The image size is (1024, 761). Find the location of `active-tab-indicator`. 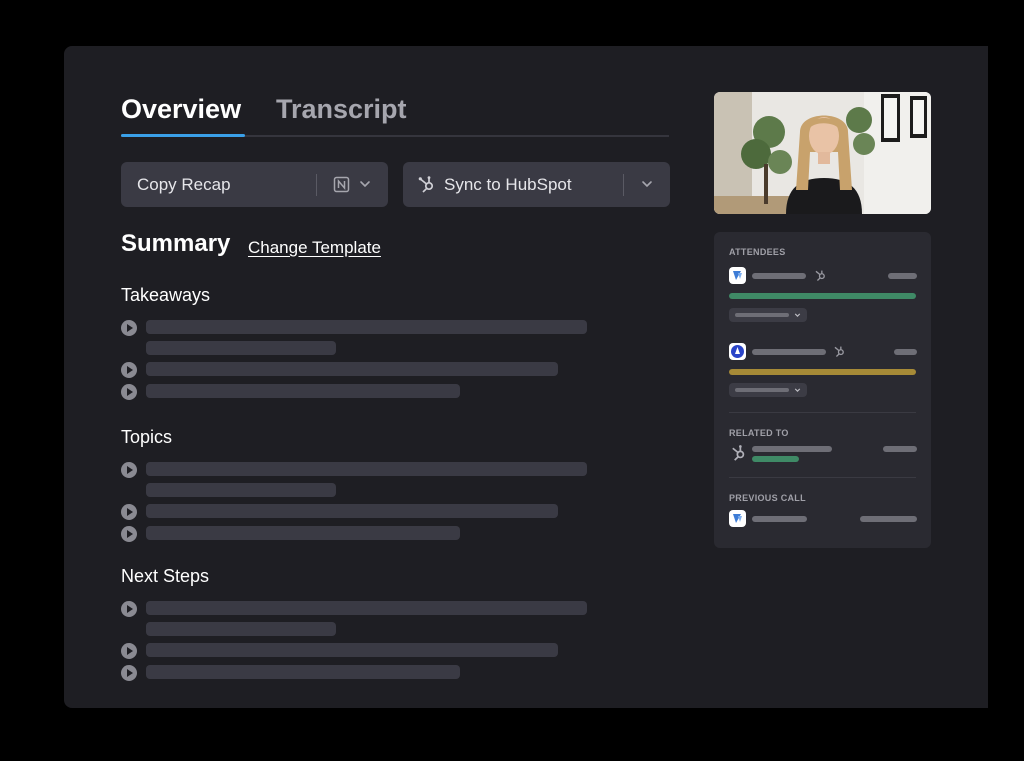

active-tab-indicator is located at coordinates (183, 135).